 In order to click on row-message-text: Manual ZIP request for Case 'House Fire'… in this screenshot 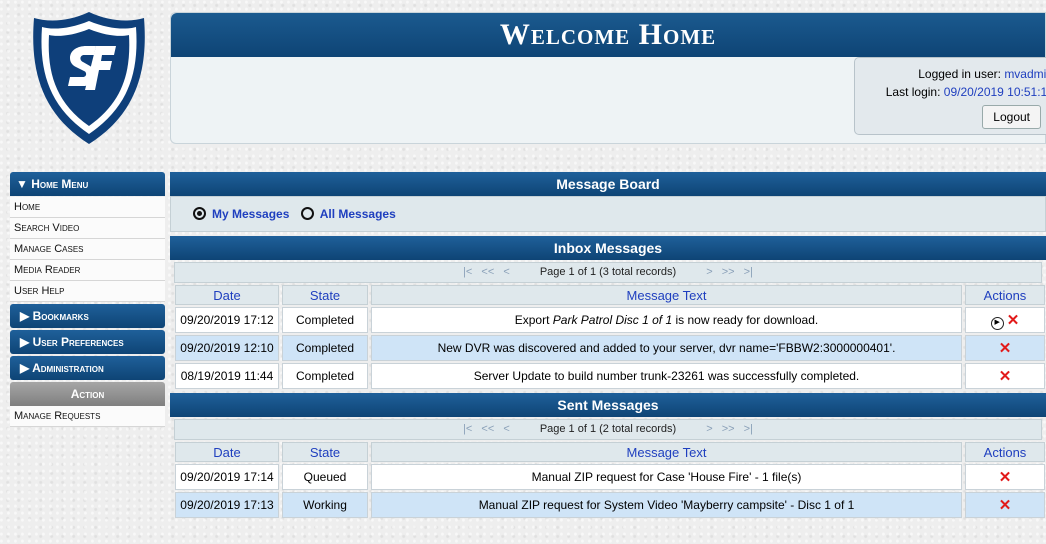, I will do `click(666, 477)`.